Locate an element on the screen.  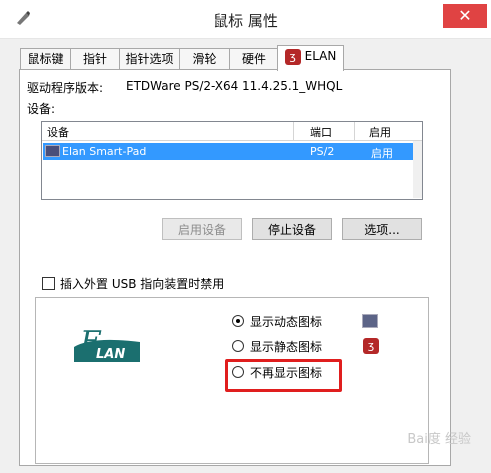
title-bar: 鼠标 属性 ✕ is located at coordinates (245, 19).